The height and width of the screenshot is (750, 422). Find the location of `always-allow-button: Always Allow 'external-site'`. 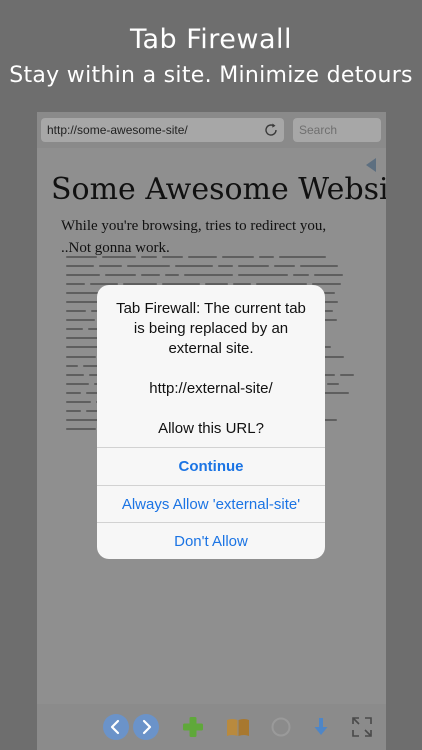

always-allow-button: Always Allow 'external-site' is located at coordinates (211, 504).